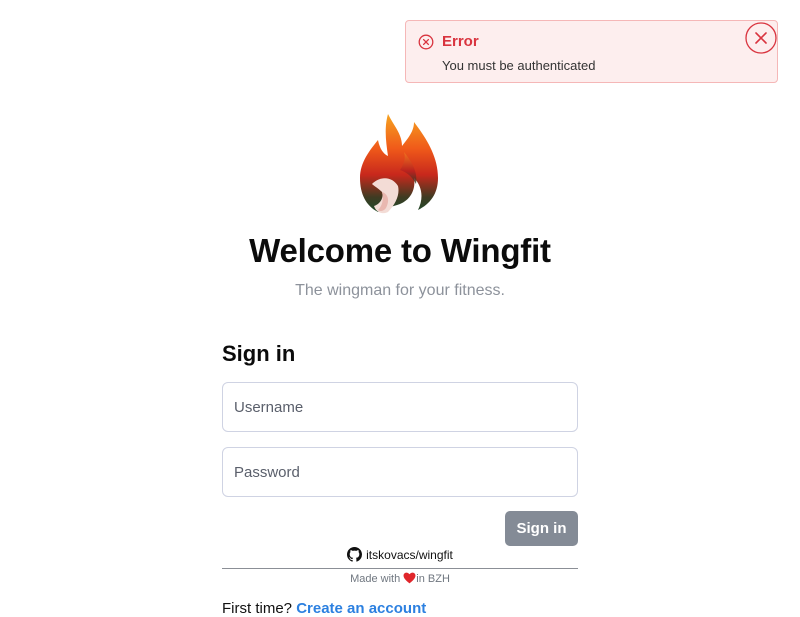 The height and width of the screenshot is (617, 800). I want to click on github-icon, so click(355, 554).